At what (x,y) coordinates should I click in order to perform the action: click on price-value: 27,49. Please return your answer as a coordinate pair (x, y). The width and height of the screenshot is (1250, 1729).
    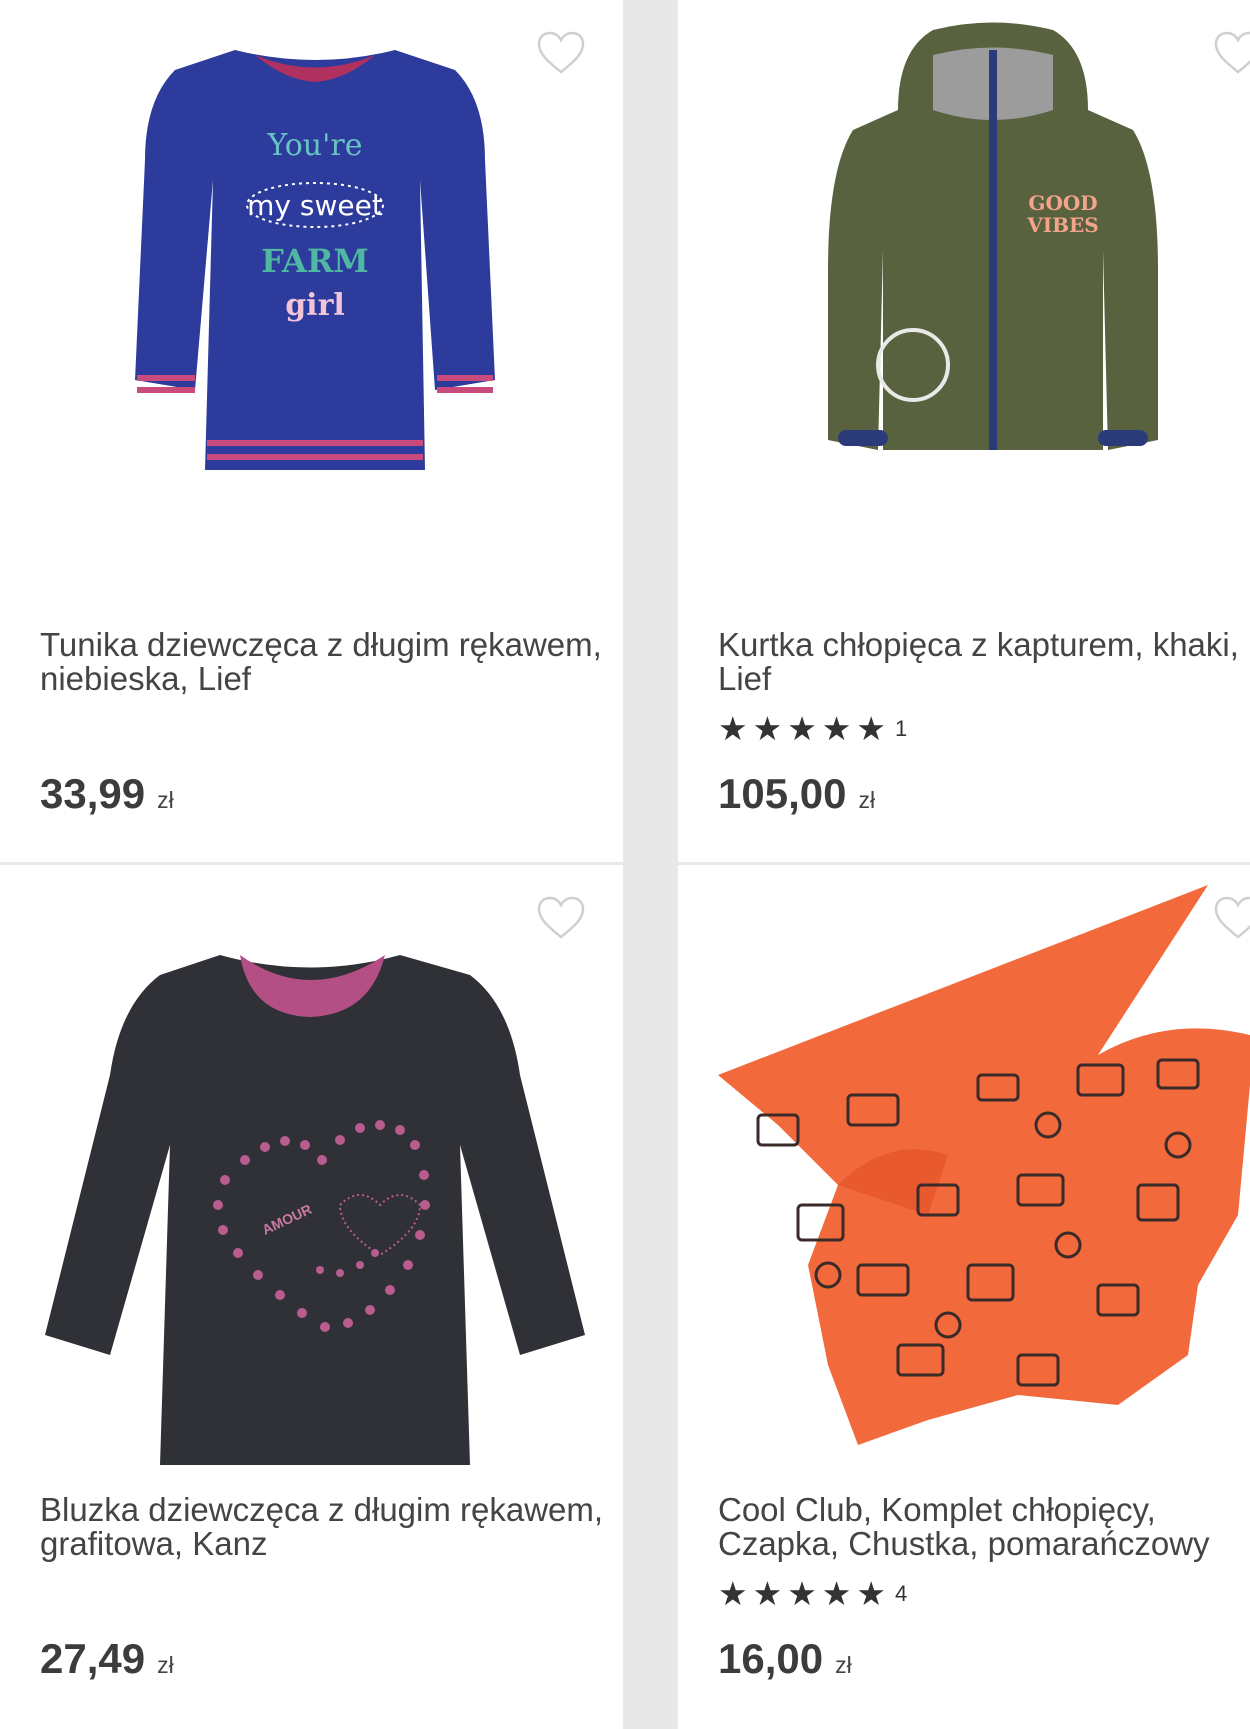
    Looking at the image, I should click on (93, 1658).